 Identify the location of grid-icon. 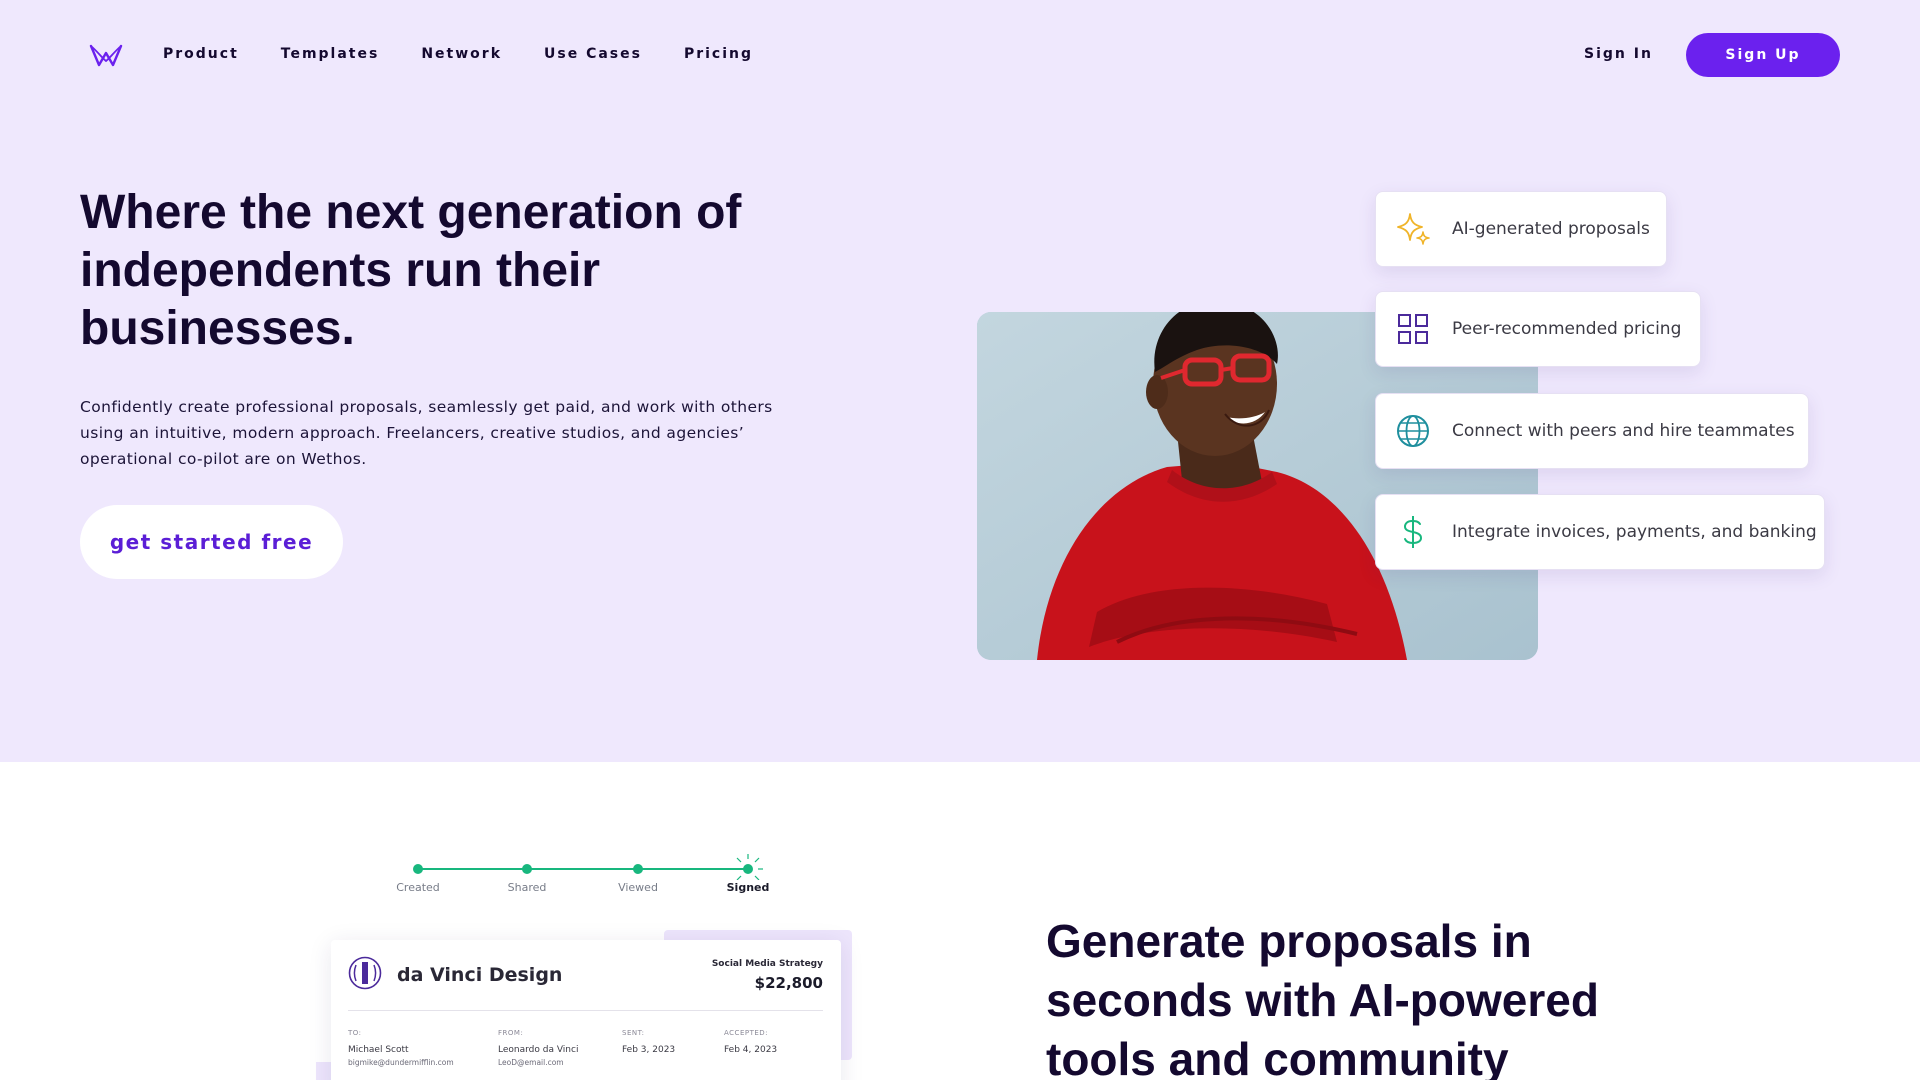
(1413, 329).